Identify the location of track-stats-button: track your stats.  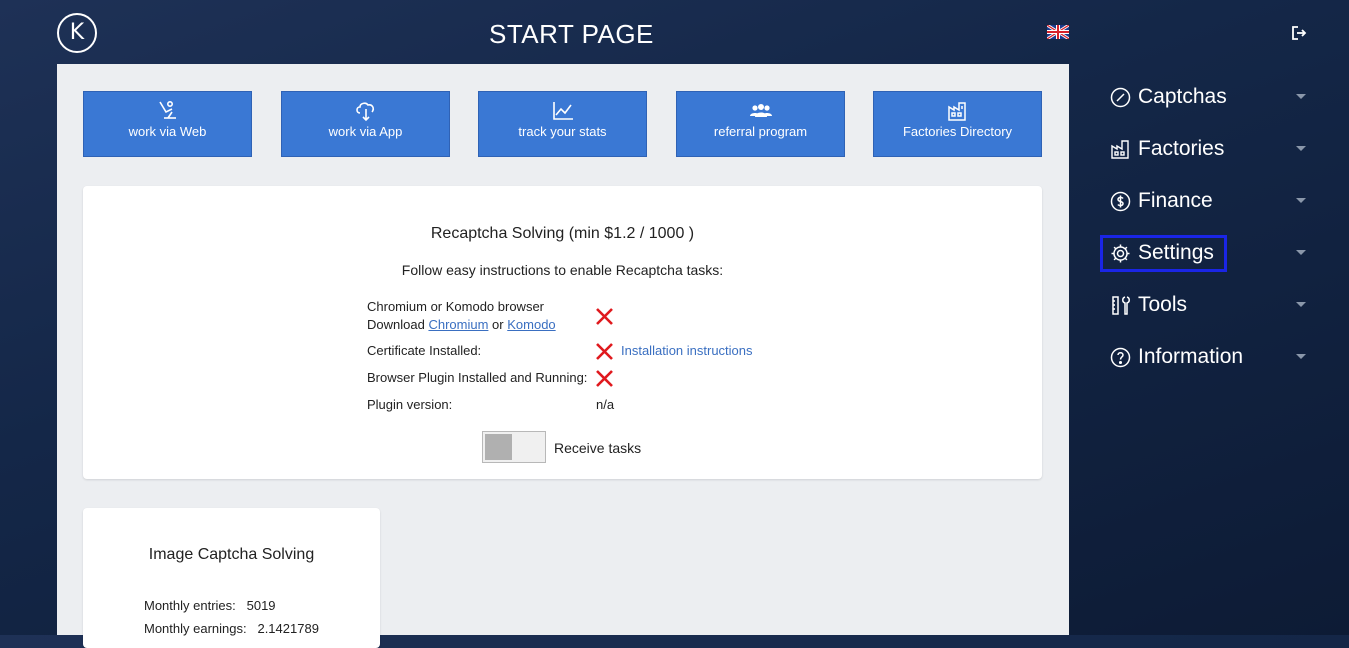
(562, 124).